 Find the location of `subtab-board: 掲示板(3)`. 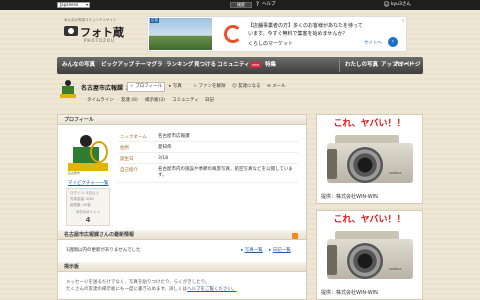

subtab-board: 掲示板(3) is located at coordinates (155, 100).